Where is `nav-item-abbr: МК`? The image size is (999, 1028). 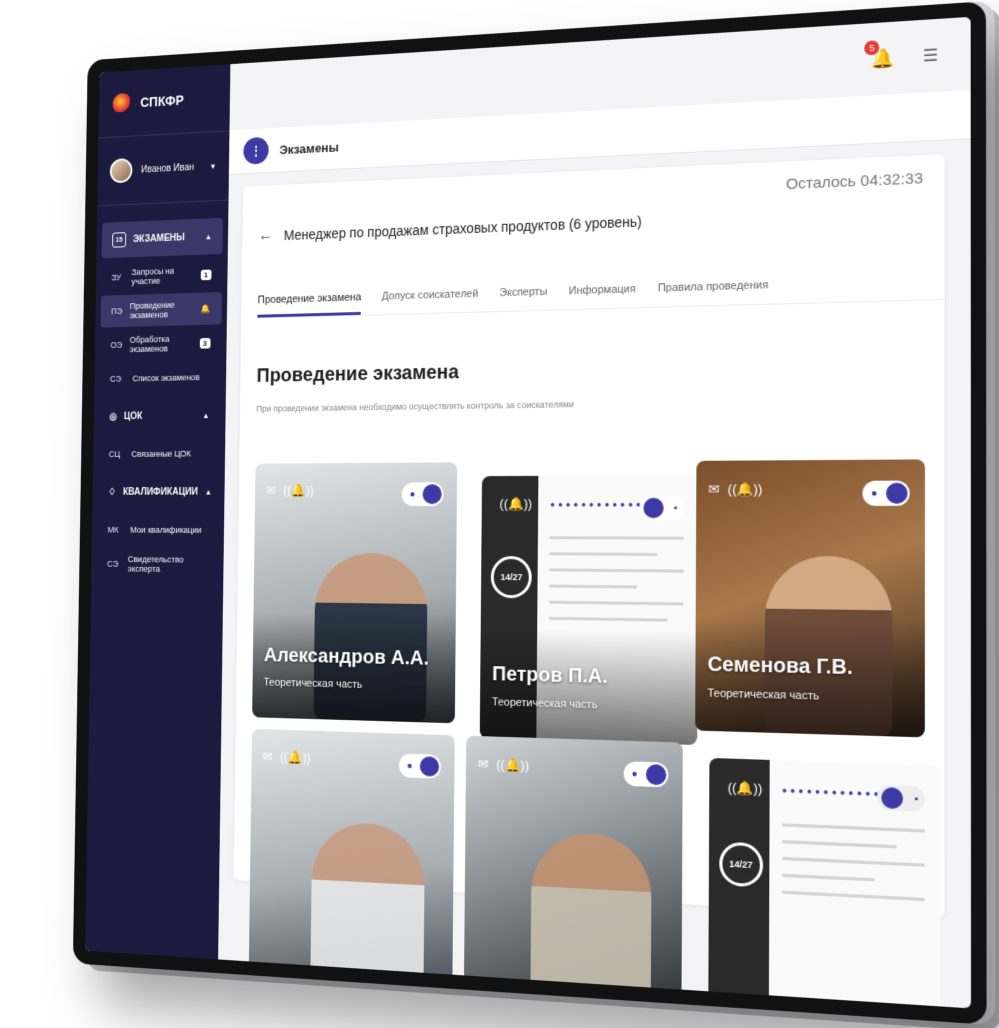 nav-item-abbr: МК is located at coordinates (113, 530).